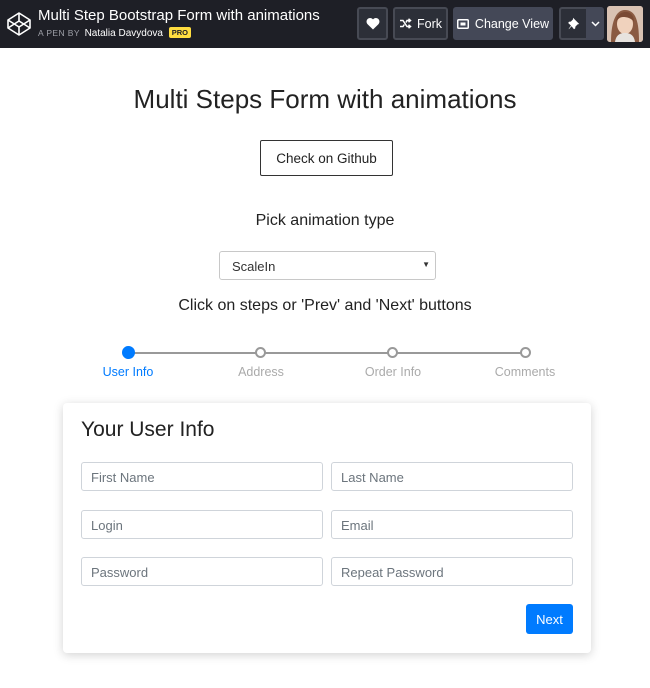 The height and width of the screenshot is (688, 650). I want to click on user-avatar, so click(625, 24).